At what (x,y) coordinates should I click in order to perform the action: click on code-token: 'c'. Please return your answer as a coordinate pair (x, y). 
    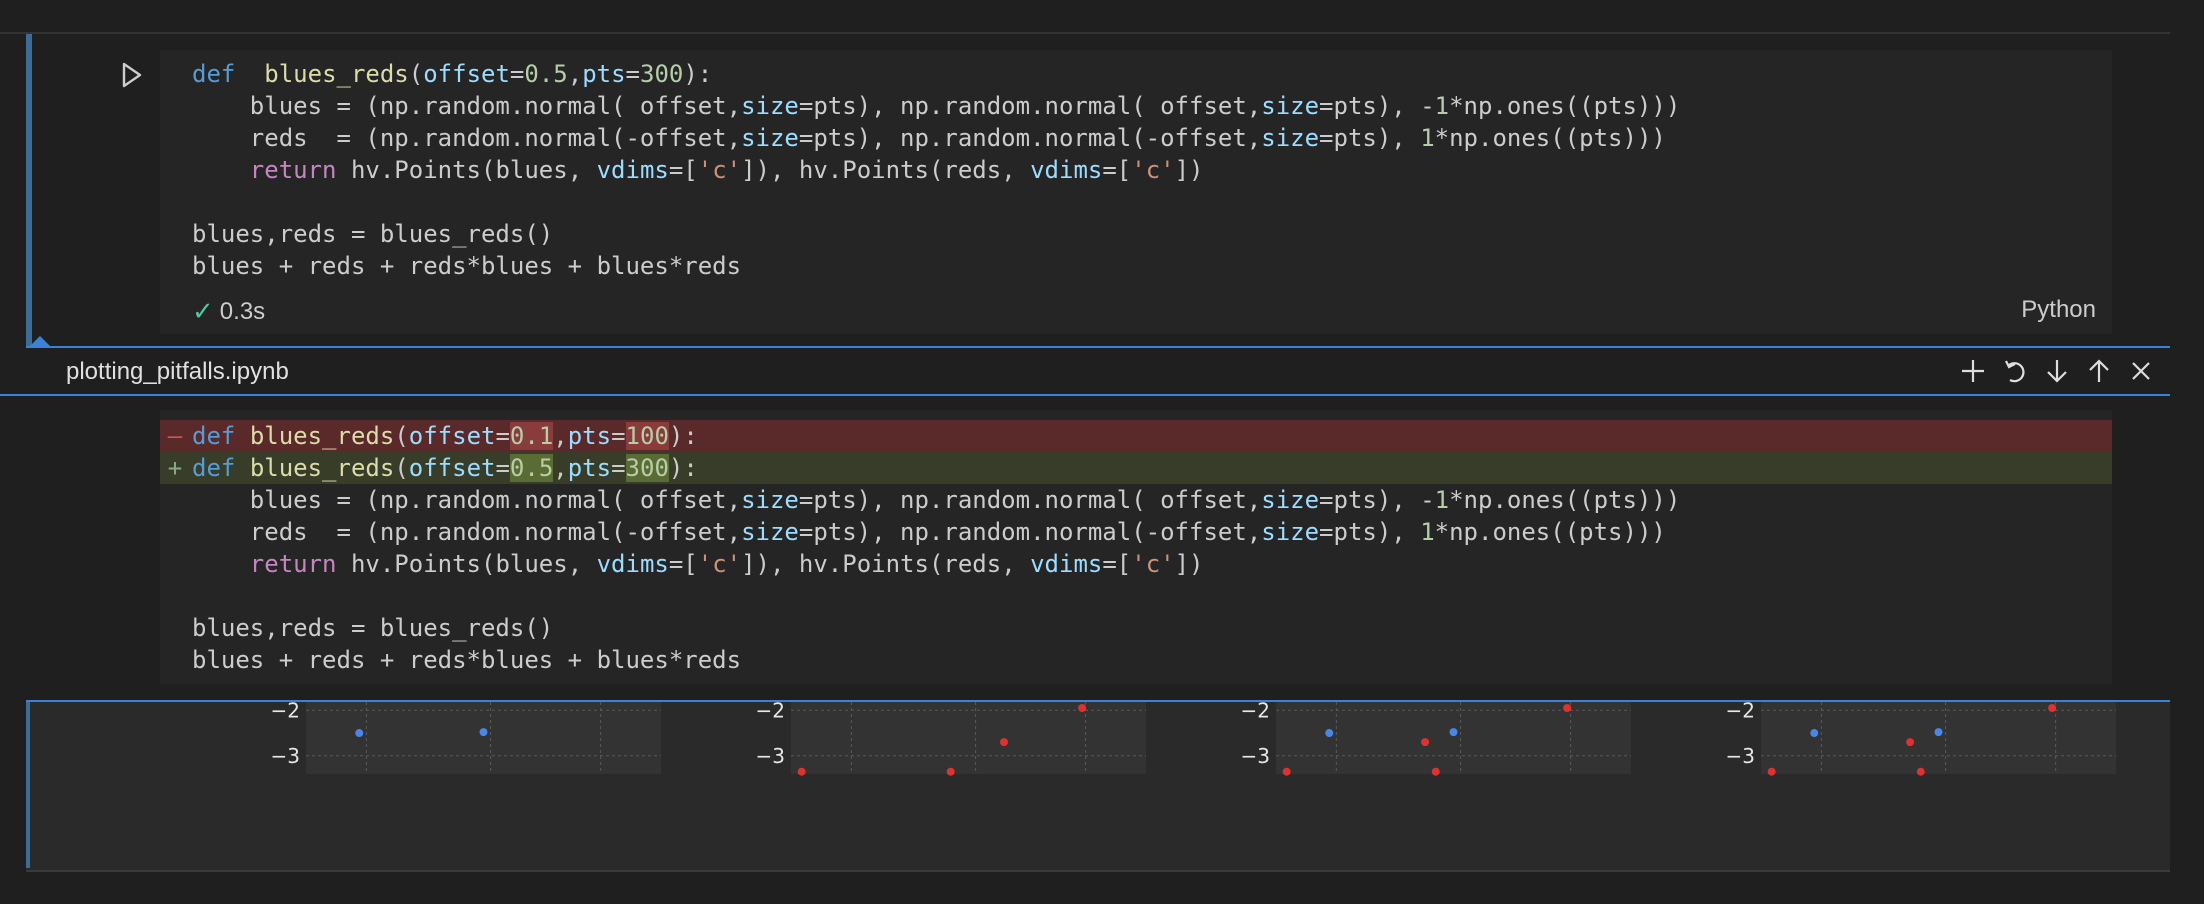
    Looking at the image, I should click on (1153, 564).